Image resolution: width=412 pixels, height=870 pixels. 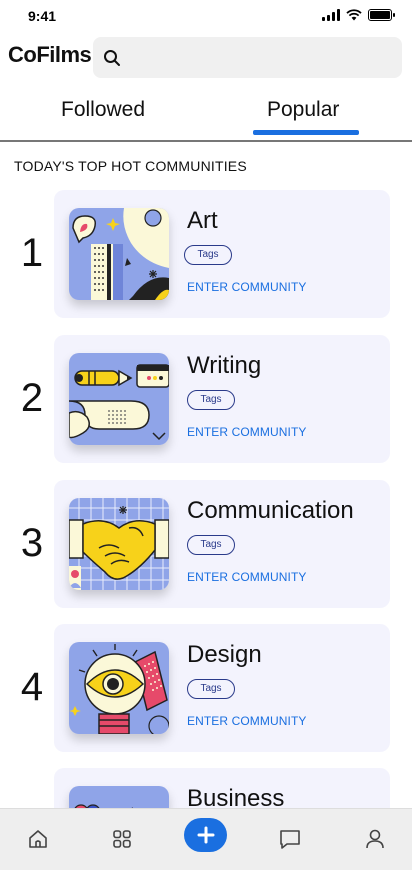 I want to click on status-bar: 9:41, so click(x=206, y=17).